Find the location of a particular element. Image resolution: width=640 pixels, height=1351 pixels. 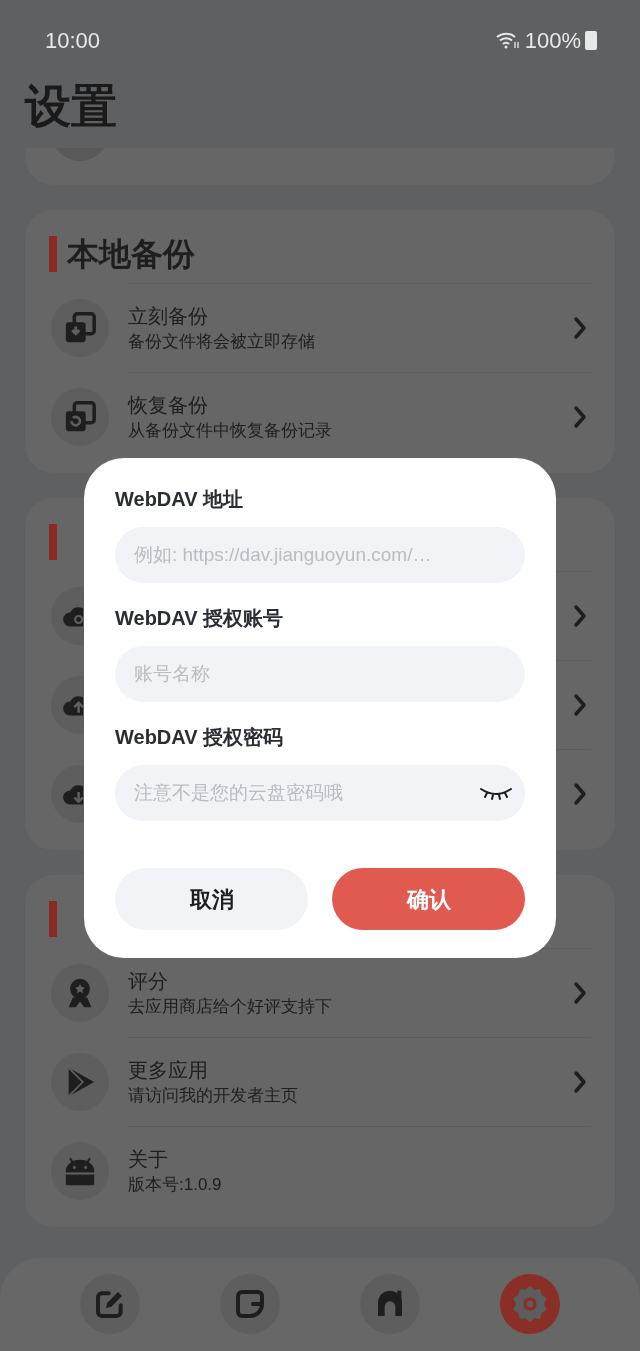

cancel-button: 取消 is located at coordinates (211, 899).